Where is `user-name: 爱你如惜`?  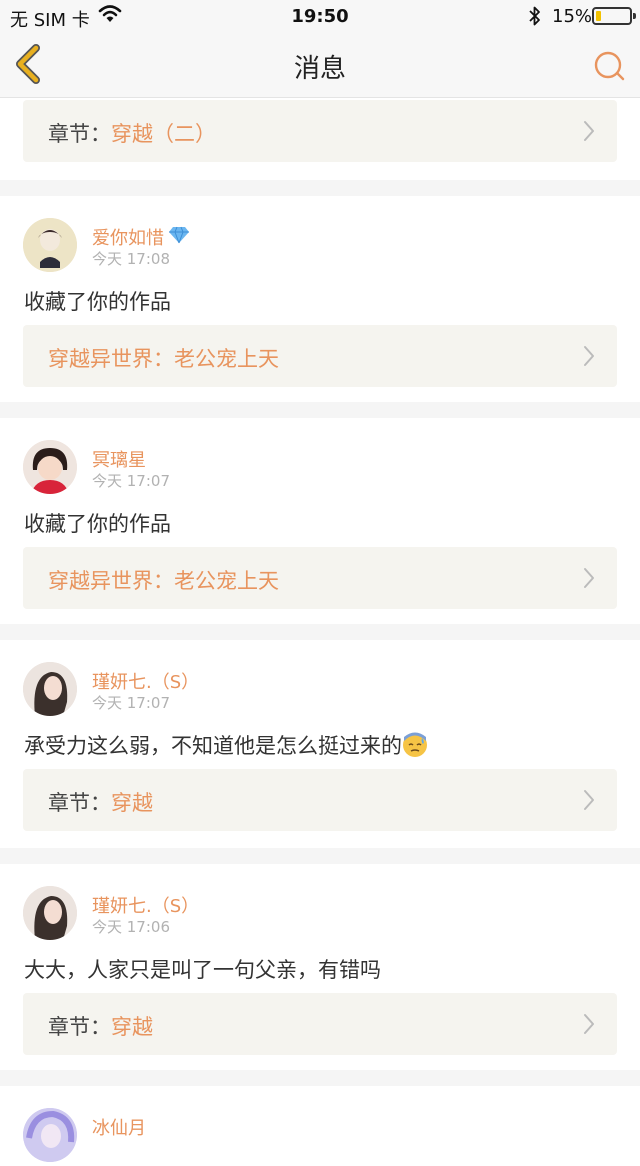
user-name: 爱你如惜 is located at coordinates (128, 237).